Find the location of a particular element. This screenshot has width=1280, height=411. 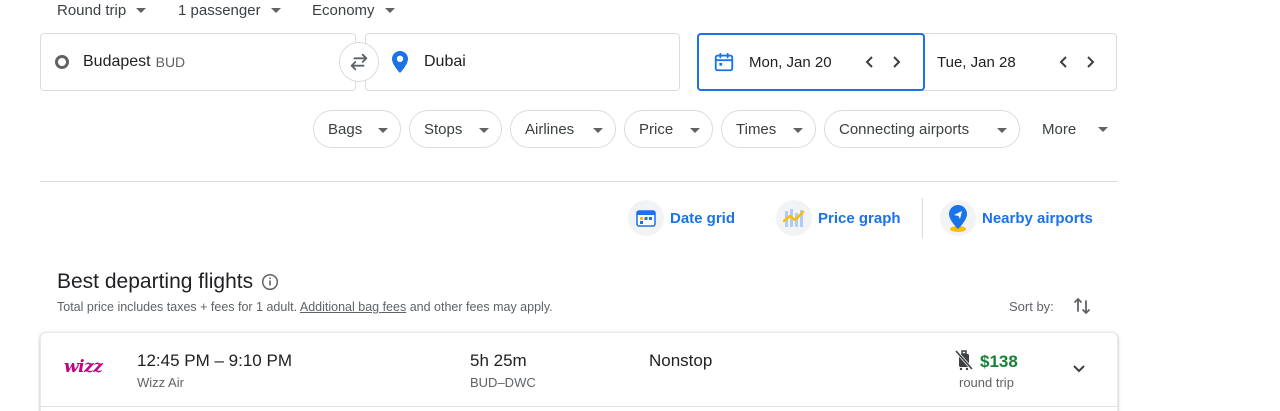

filter-airlines: Airlines is located at coordinates (563, 129).